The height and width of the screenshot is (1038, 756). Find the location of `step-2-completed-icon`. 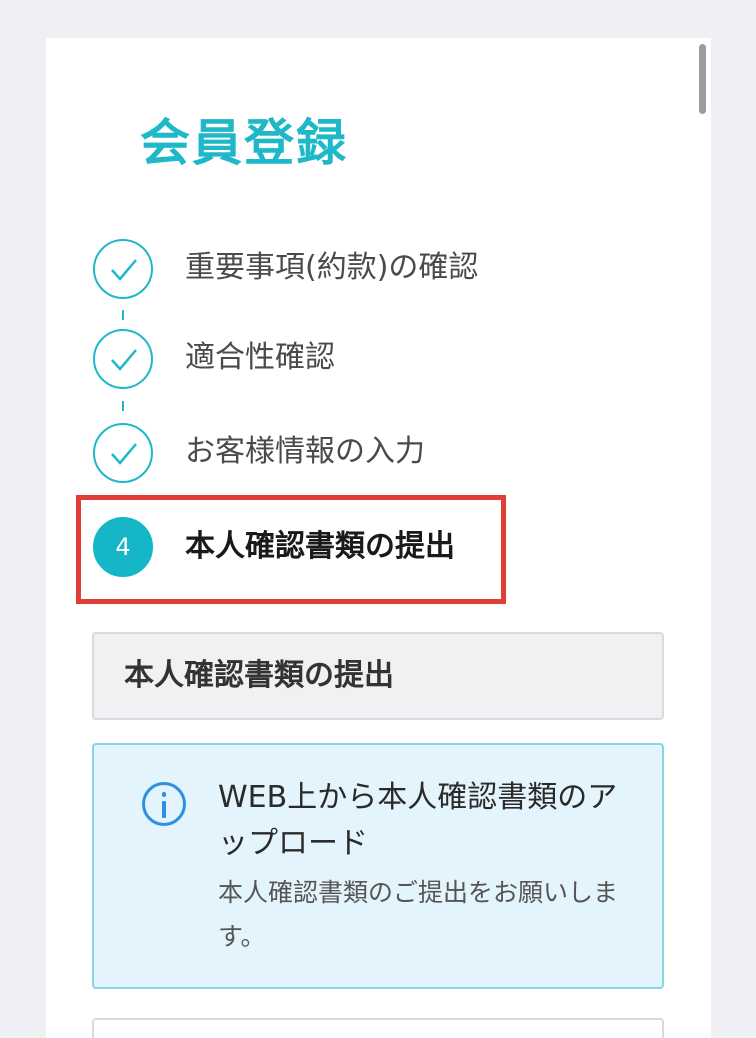

step-2-completed-icon is located at coordinates (123, 359).